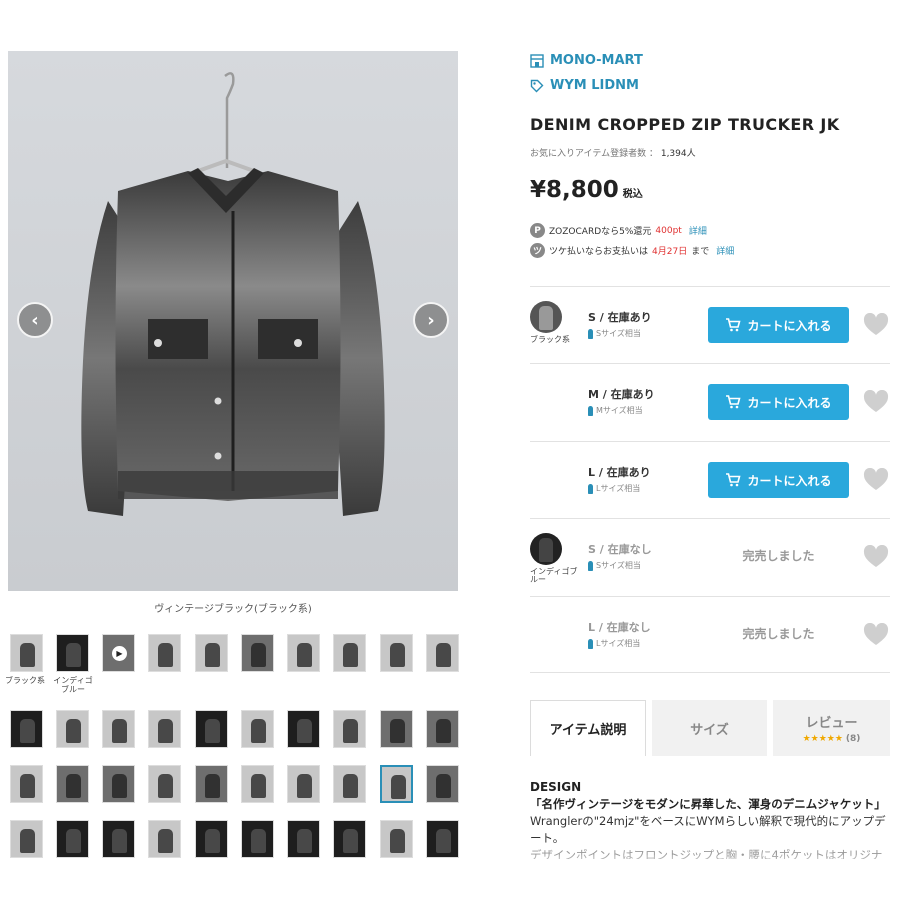 Image resolution: width=903 pixels, height=903 pixels. I want to click on info-tabs: アイテム説明 サイズ レビュー ★★★★★ (8), so click(710, 728).